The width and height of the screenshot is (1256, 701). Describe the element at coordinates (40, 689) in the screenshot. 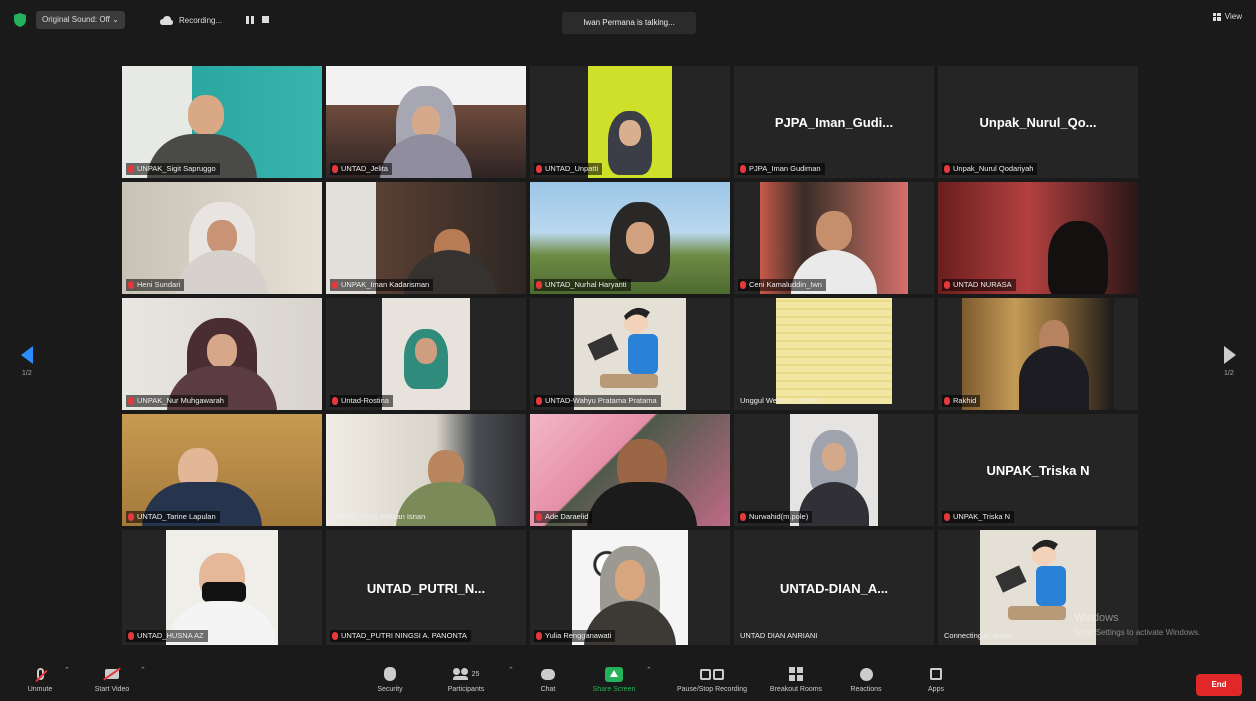

I see `unmute-label: Unmute` at that location.